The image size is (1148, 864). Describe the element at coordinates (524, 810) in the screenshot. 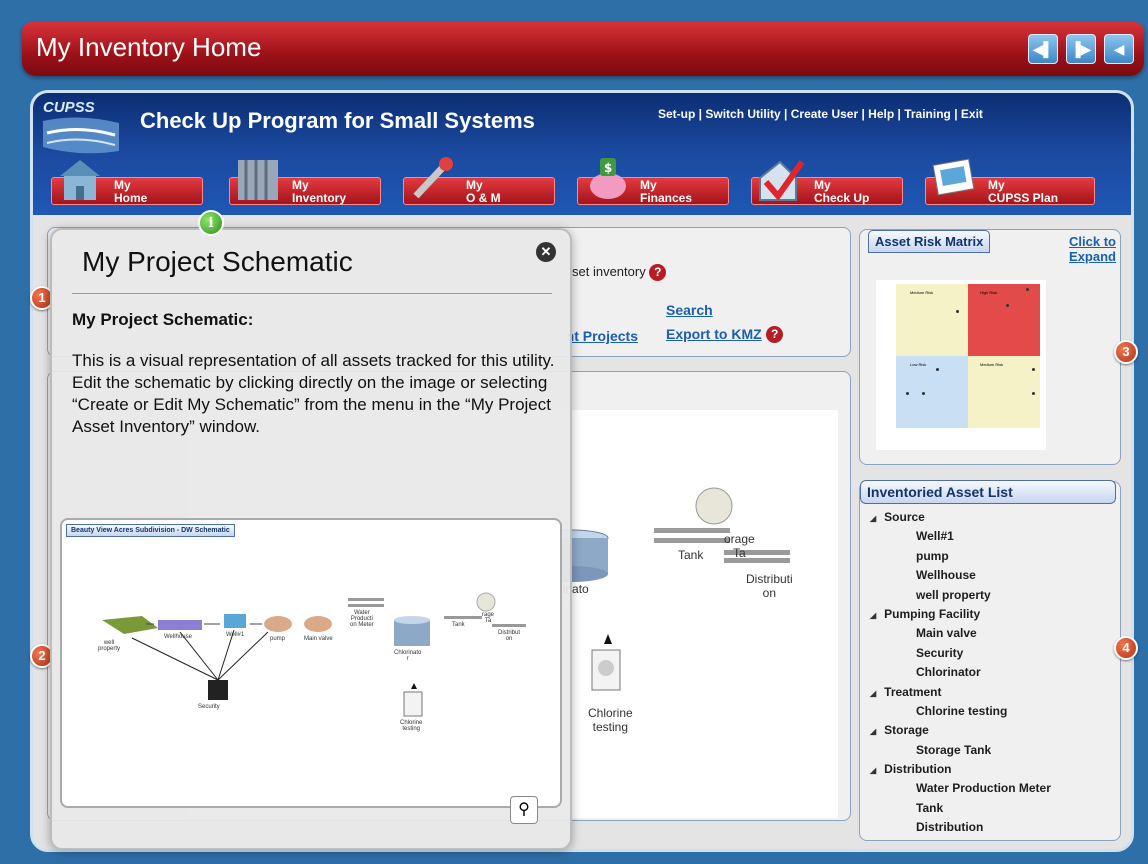

I see `zoom-icon: ⚲` at that location.